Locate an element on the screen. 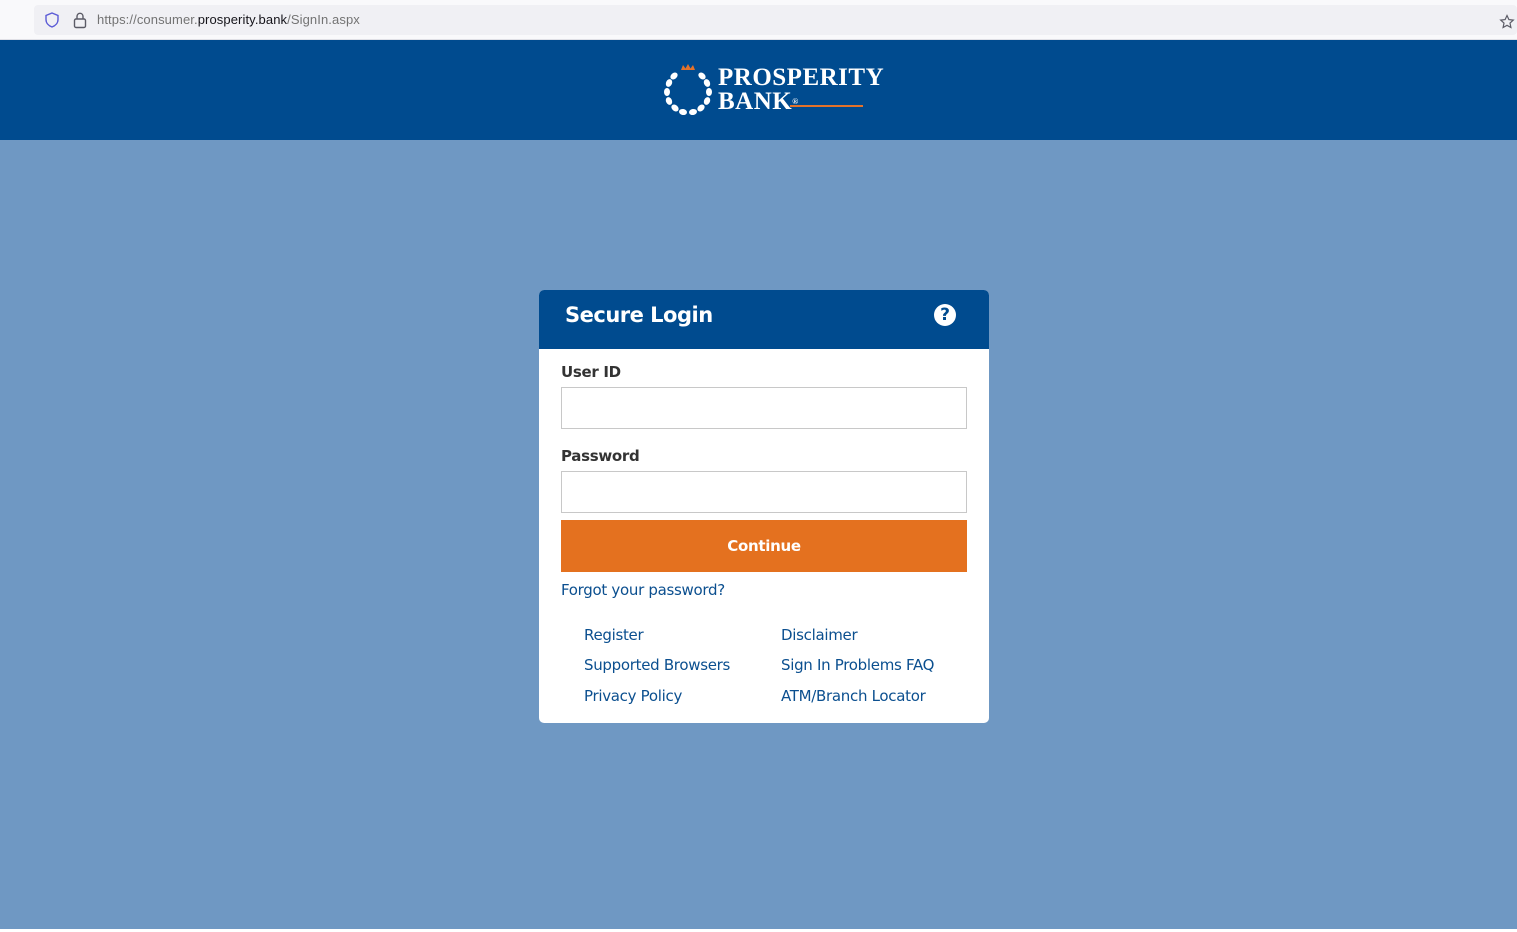  url-domain: prosperity.bank is located at coordinates (242, 19).